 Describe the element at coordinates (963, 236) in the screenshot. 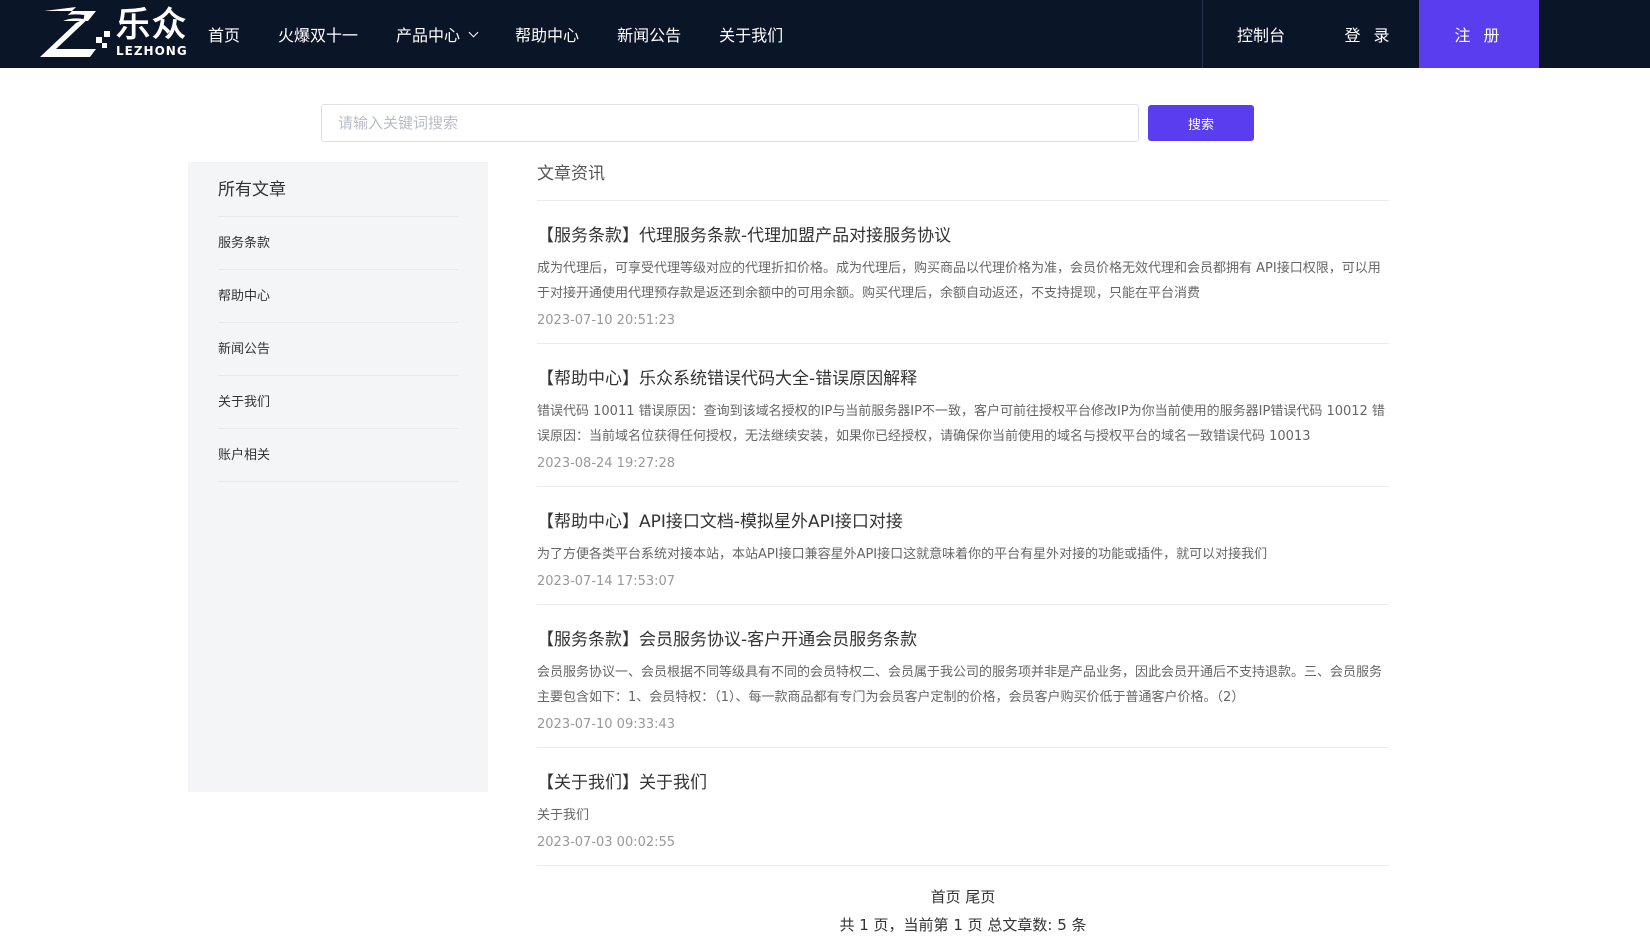

I see `article-title: 【服务条款】代理服务条款-代理加盟产品对接服务协议` at that location.